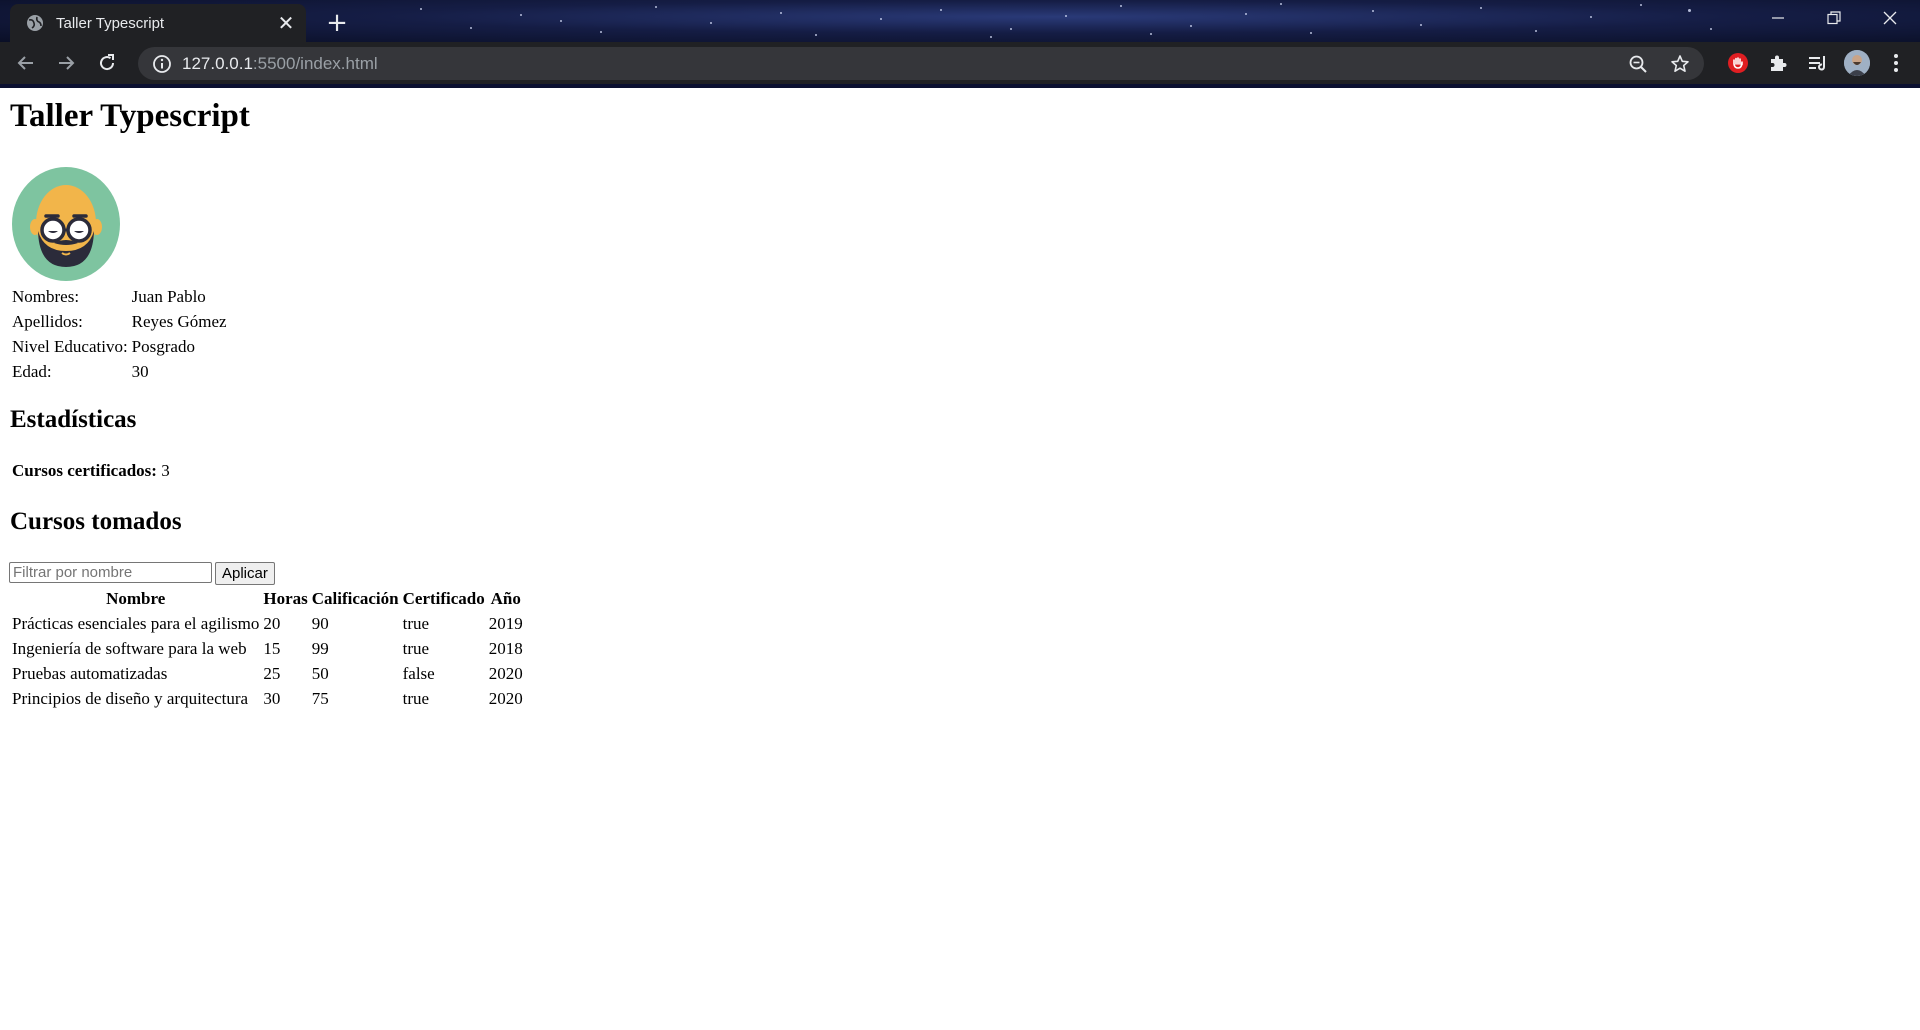 This screenshot has height=1030, width=1920. What do you see at coordinates (140, 371) in the screenshot?
I see `info-value: 30` at bounding box center [140, 371].